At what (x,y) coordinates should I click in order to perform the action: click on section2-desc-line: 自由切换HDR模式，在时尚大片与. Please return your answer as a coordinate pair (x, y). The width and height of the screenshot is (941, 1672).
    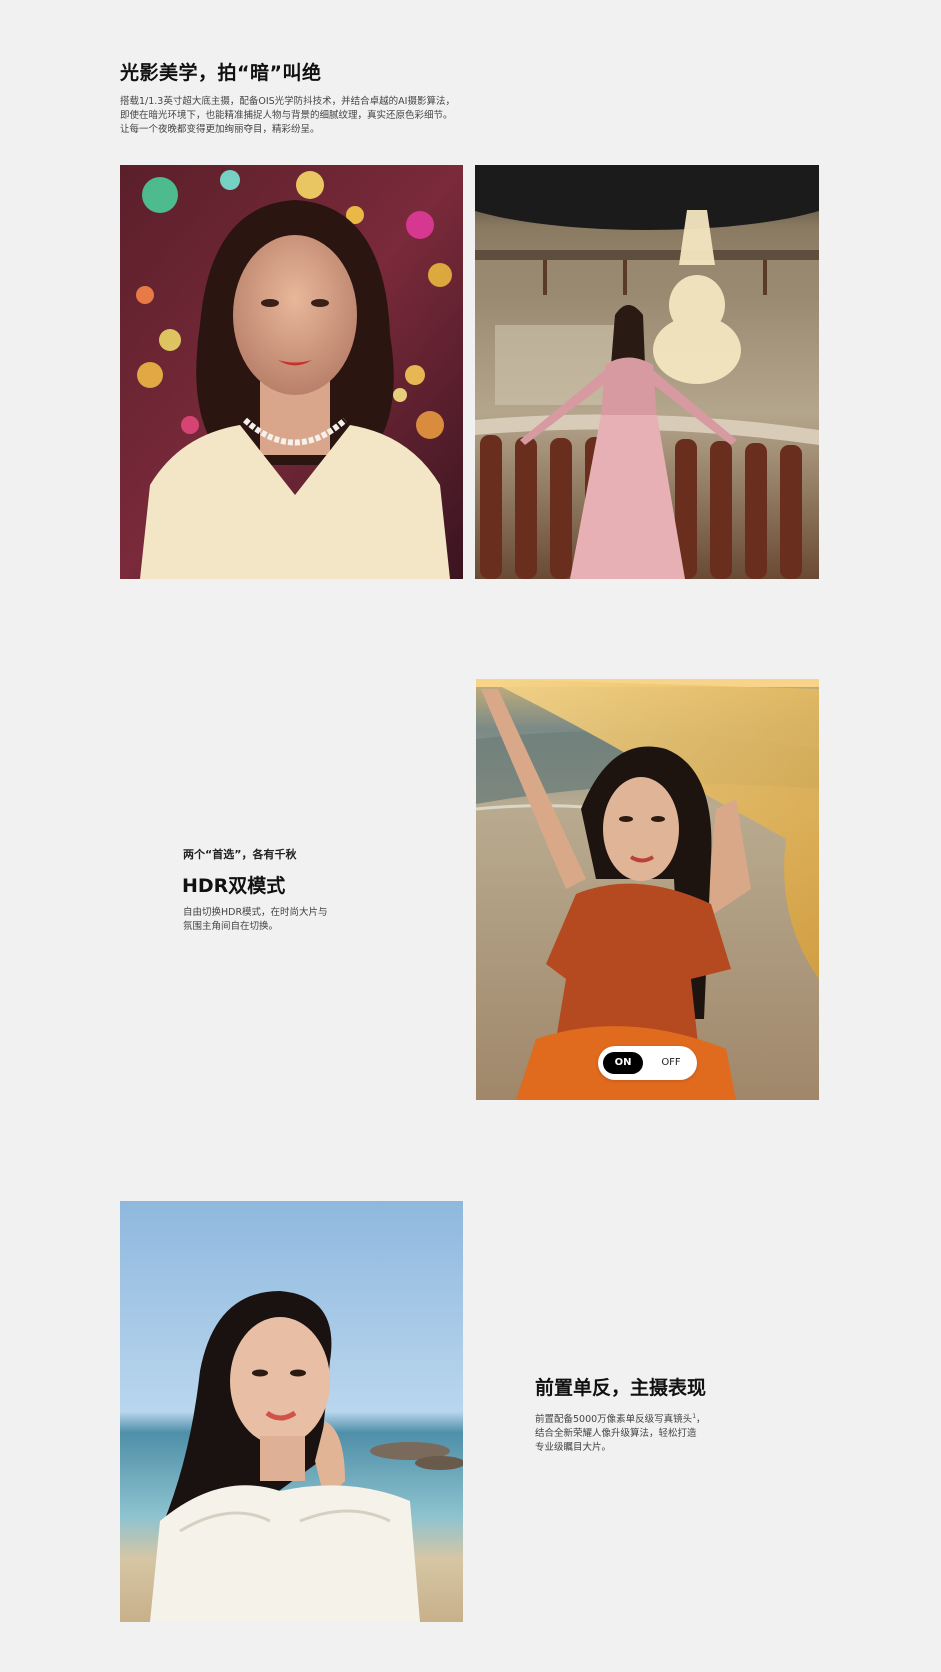
    Looking at the image, I should click on (255, 912).